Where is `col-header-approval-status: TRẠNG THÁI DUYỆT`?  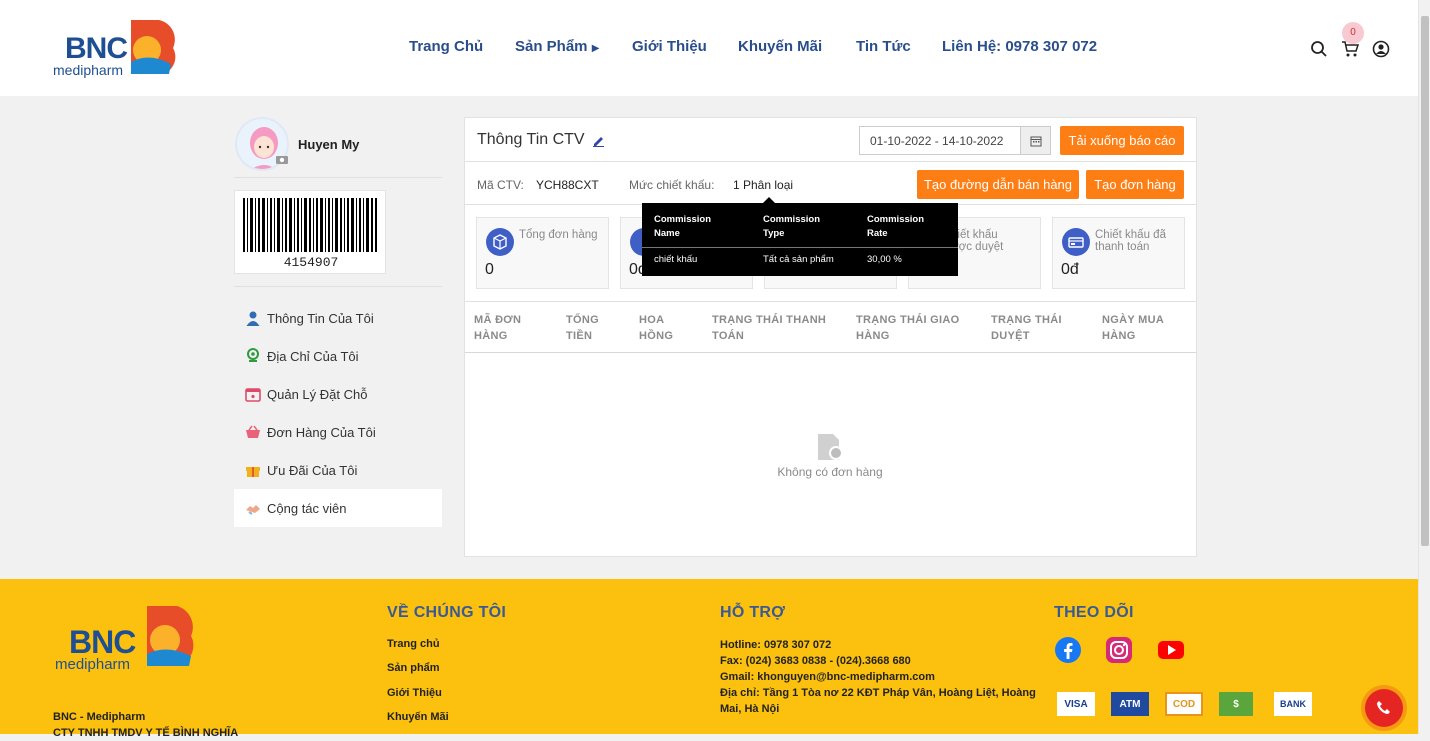
col-header-approval-status: TRẠNG THÁI DUYỆT is located at coordinates (1026, 328).